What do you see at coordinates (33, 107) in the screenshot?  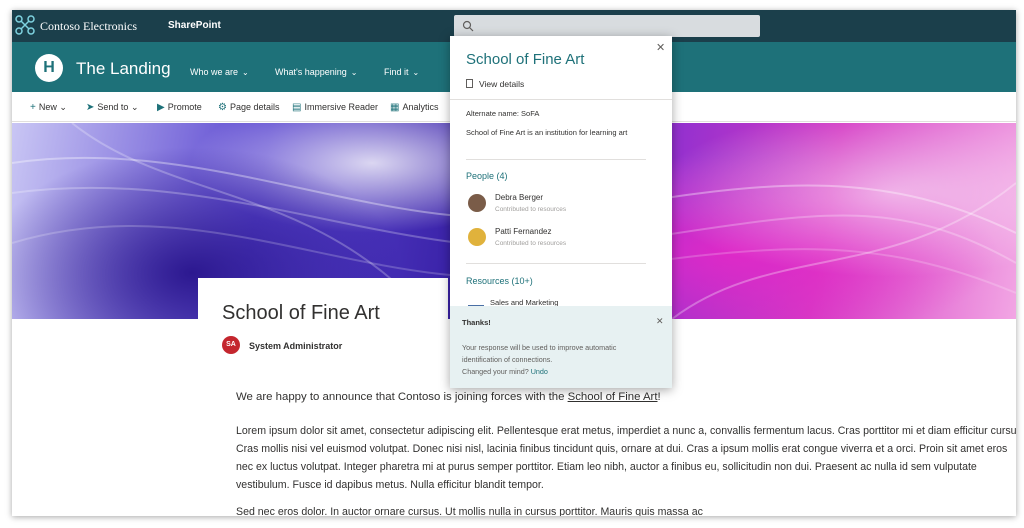 I see `plus-icon: +` at bounding box center [33, 107].